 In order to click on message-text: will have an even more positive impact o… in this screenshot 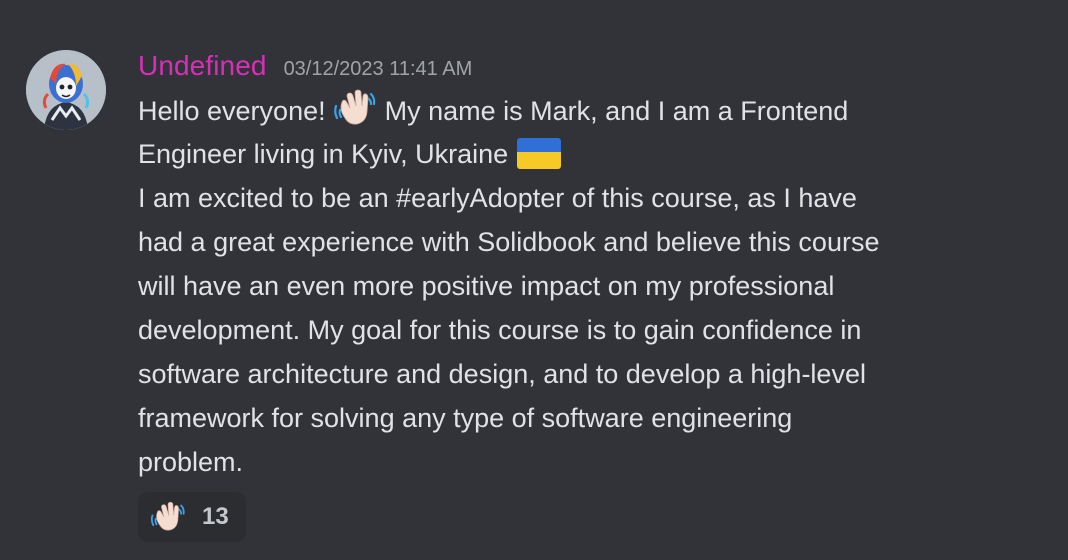, I will do `click(486, 286)`.